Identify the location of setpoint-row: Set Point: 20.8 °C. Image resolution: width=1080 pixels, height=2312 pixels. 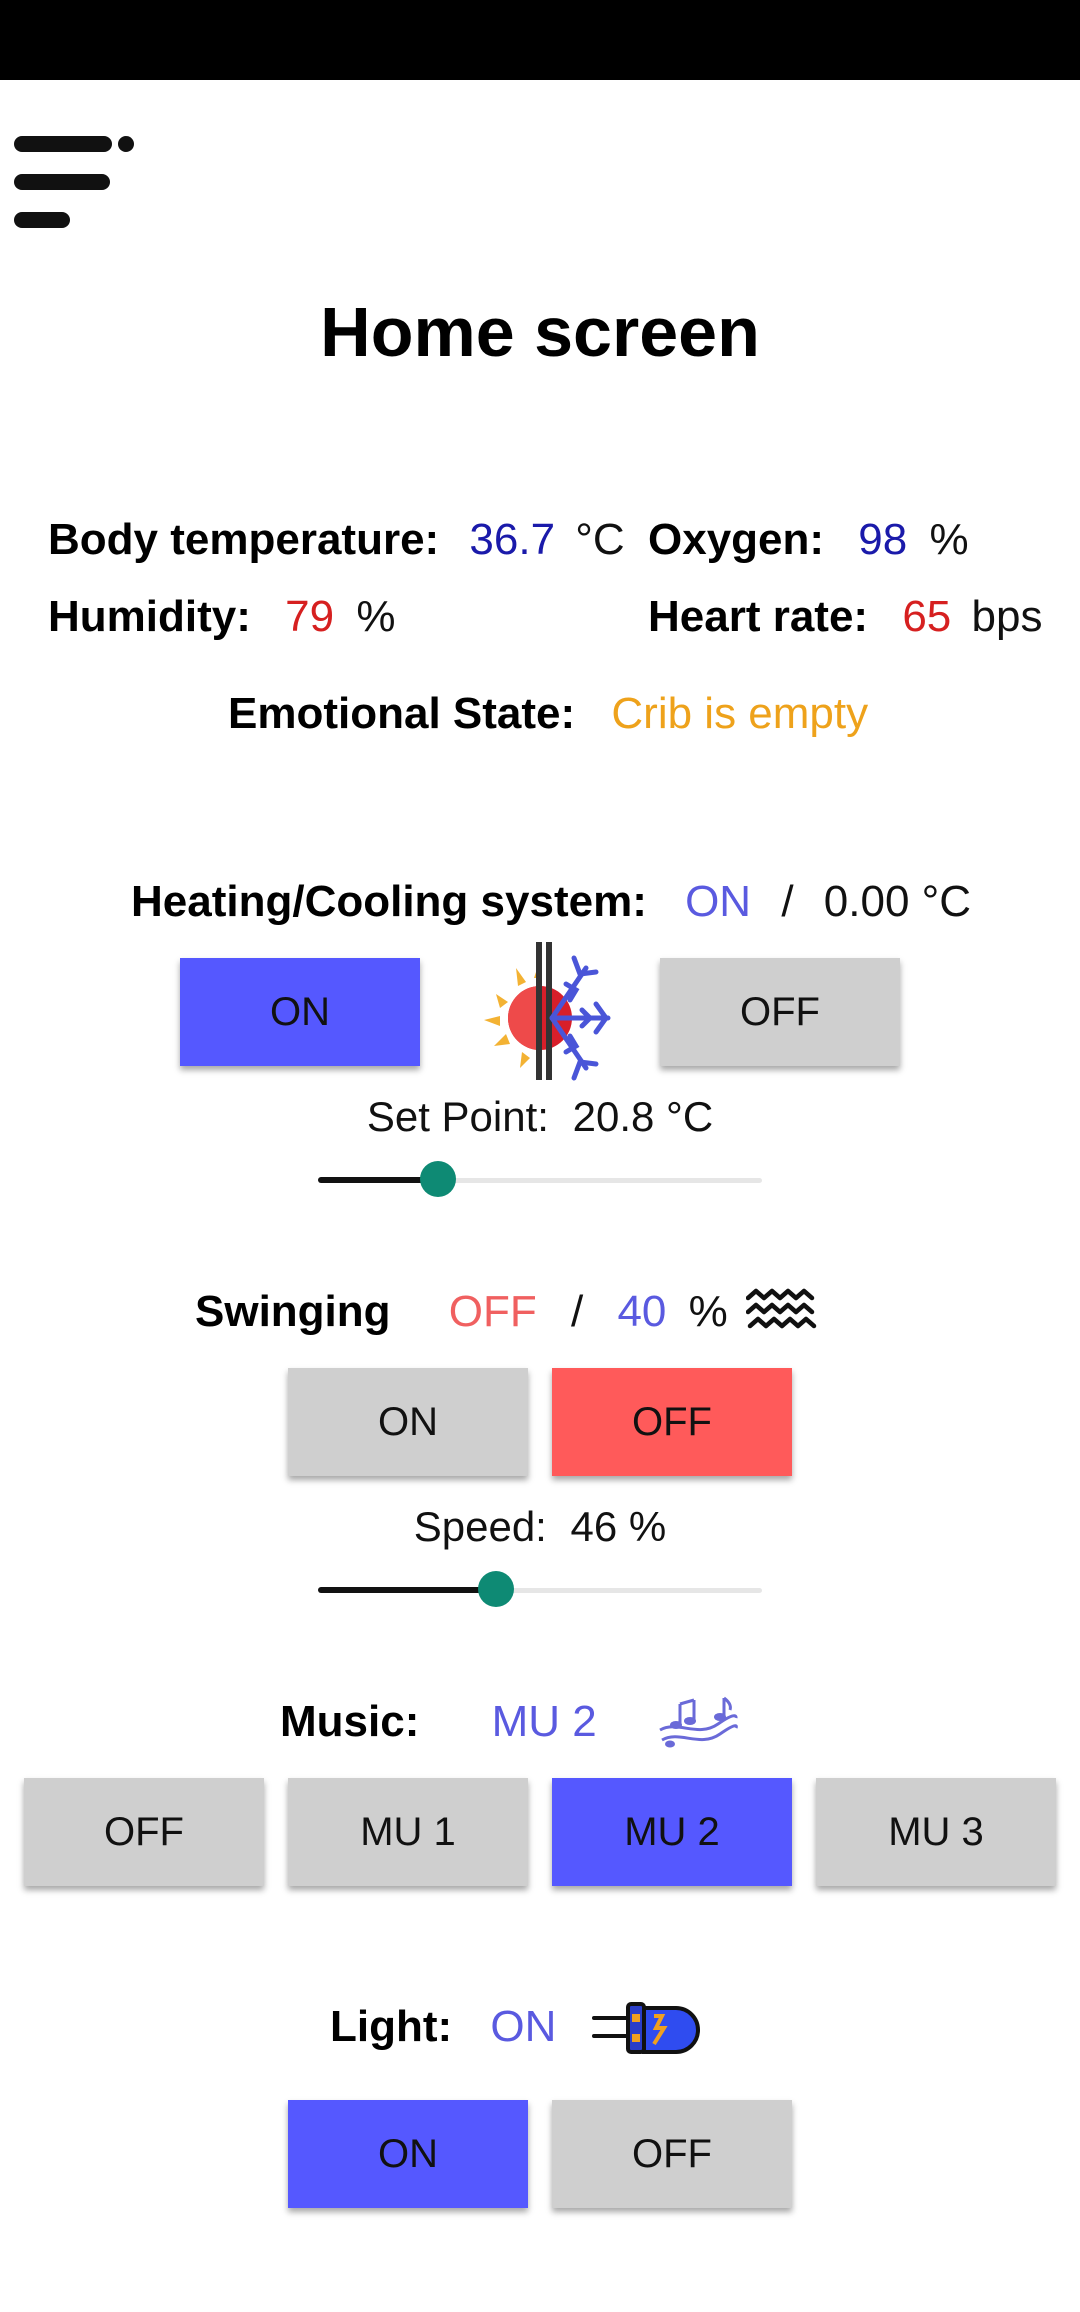
(540, 1117).